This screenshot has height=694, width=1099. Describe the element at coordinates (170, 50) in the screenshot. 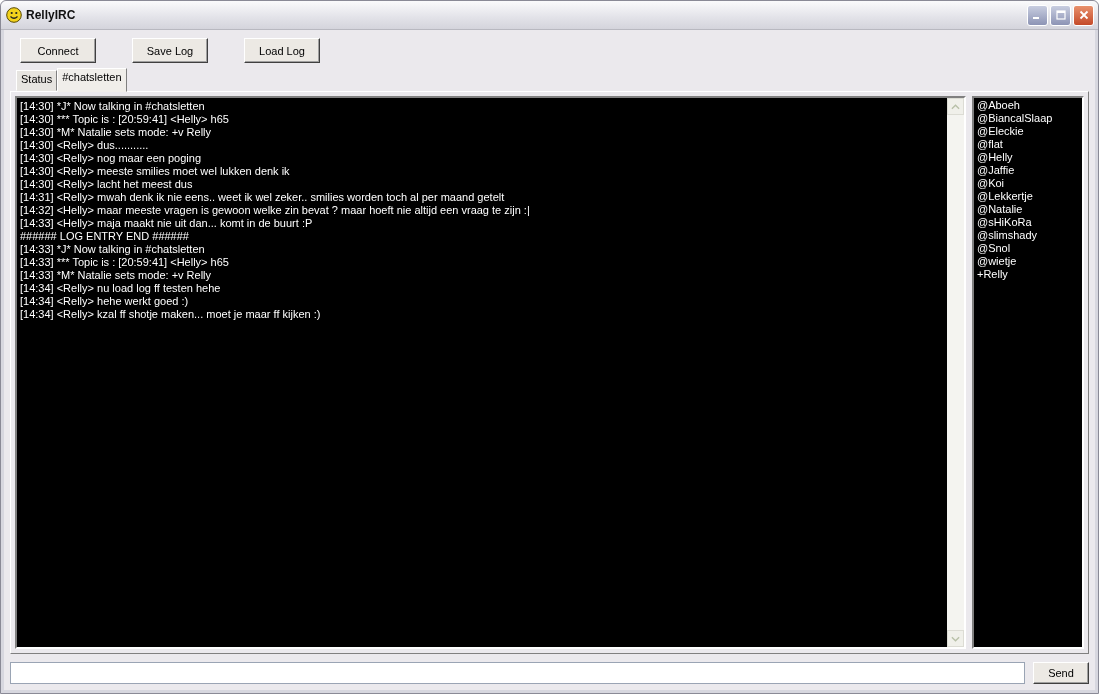

I see `toolbar-button: Save Log` at that location.